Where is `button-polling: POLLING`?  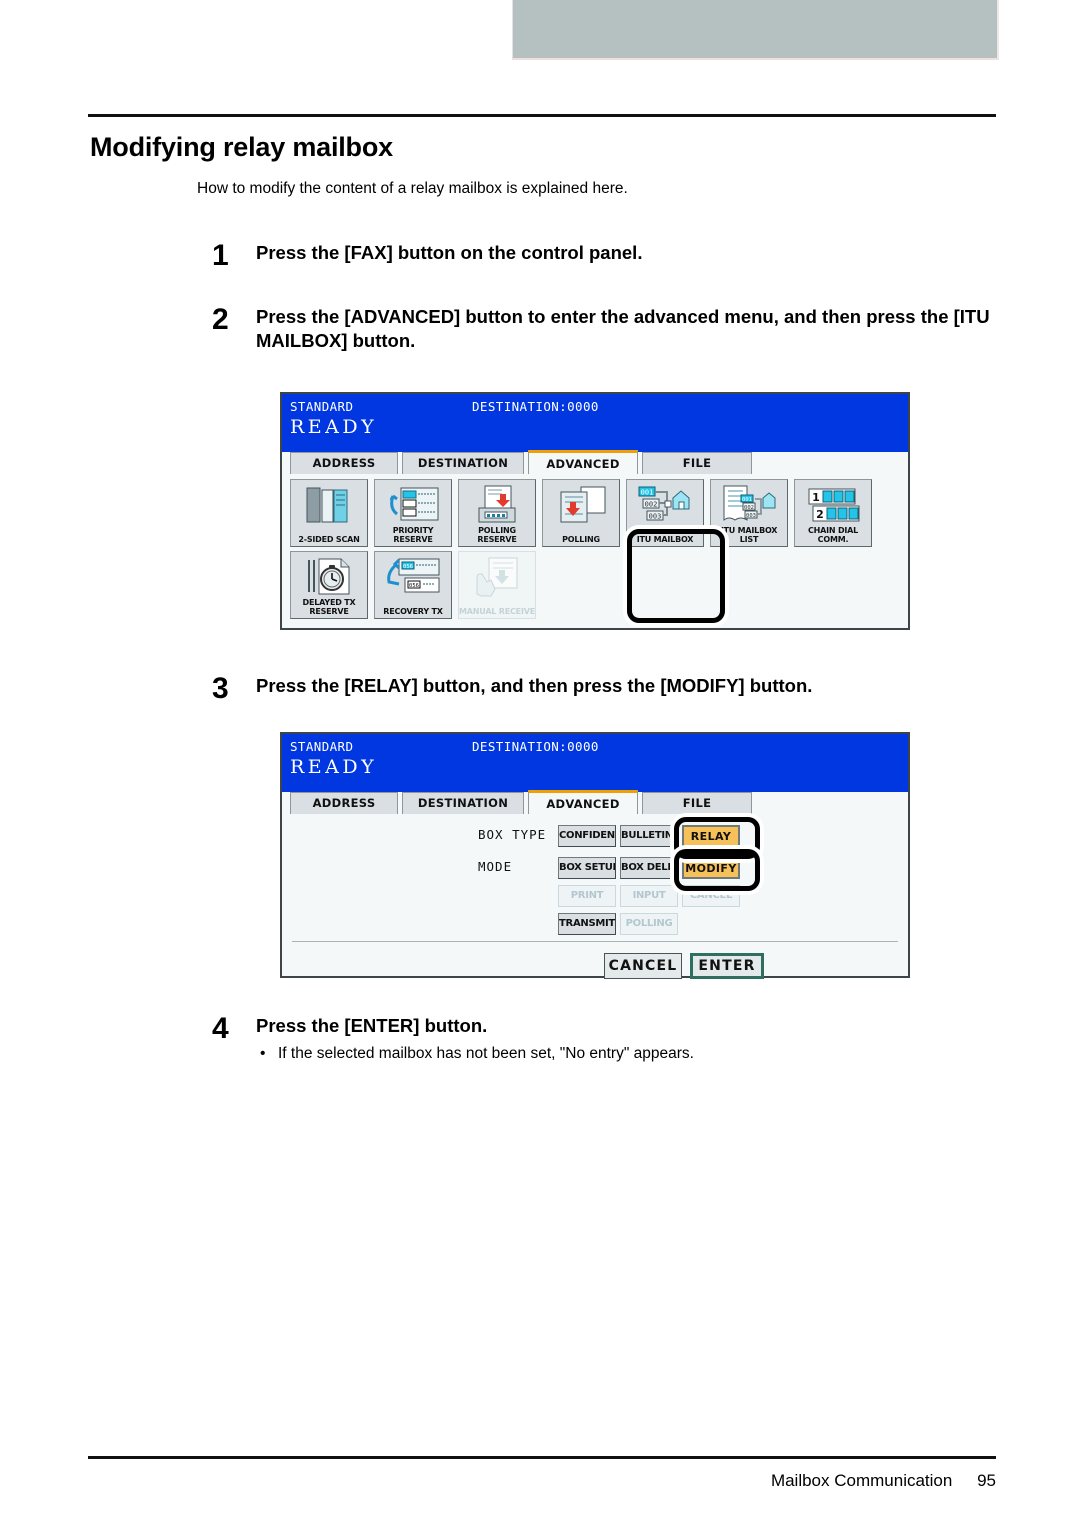 button-polling: POLLING is located at coordinates (581, 513).